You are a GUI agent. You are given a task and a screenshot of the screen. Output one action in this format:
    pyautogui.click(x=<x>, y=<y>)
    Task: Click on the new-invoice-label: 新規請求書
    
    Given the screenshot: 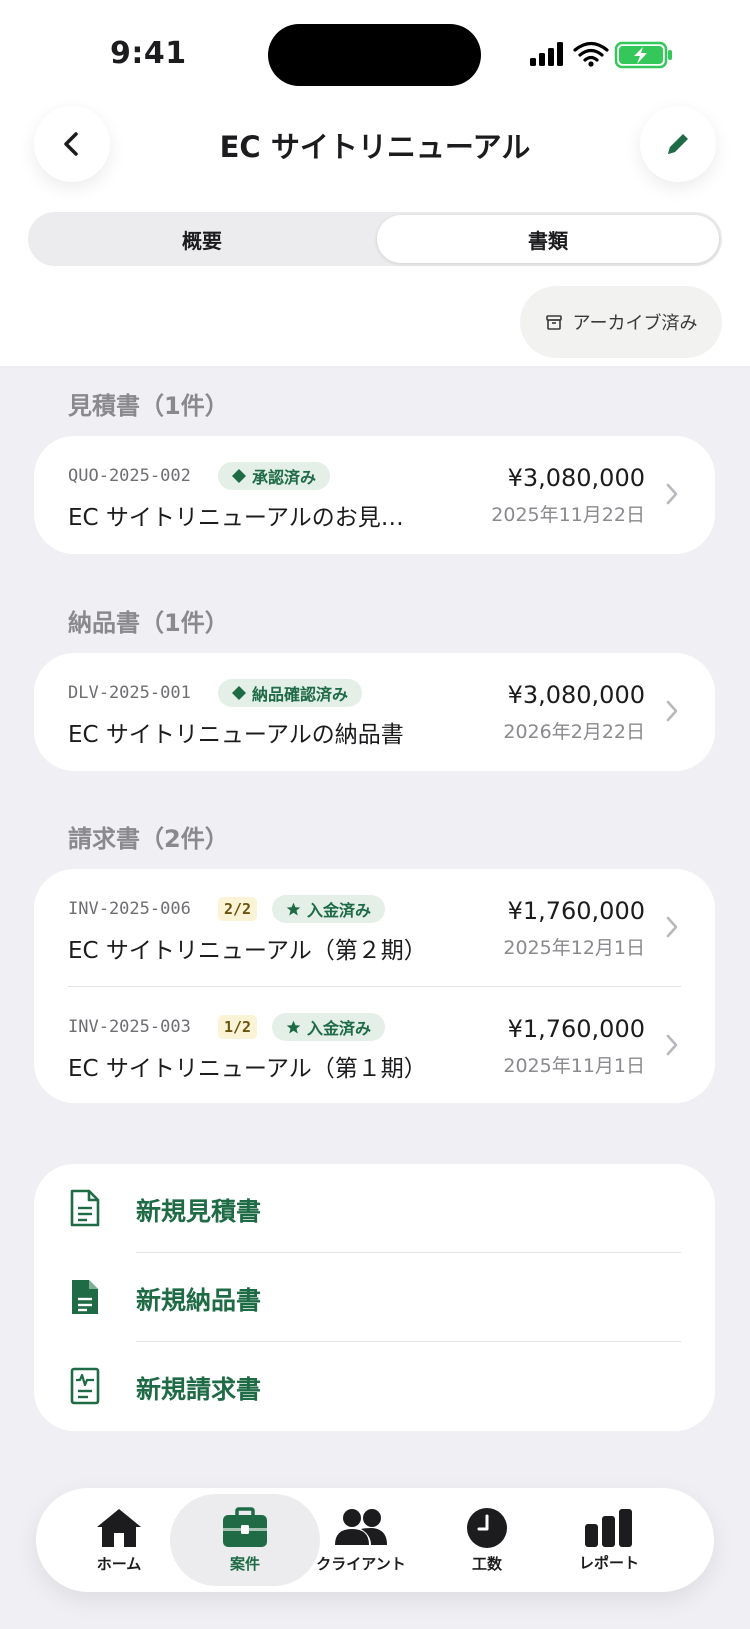 What is the action you would take?
    pyautogui.click(x=199, y=1389)
    